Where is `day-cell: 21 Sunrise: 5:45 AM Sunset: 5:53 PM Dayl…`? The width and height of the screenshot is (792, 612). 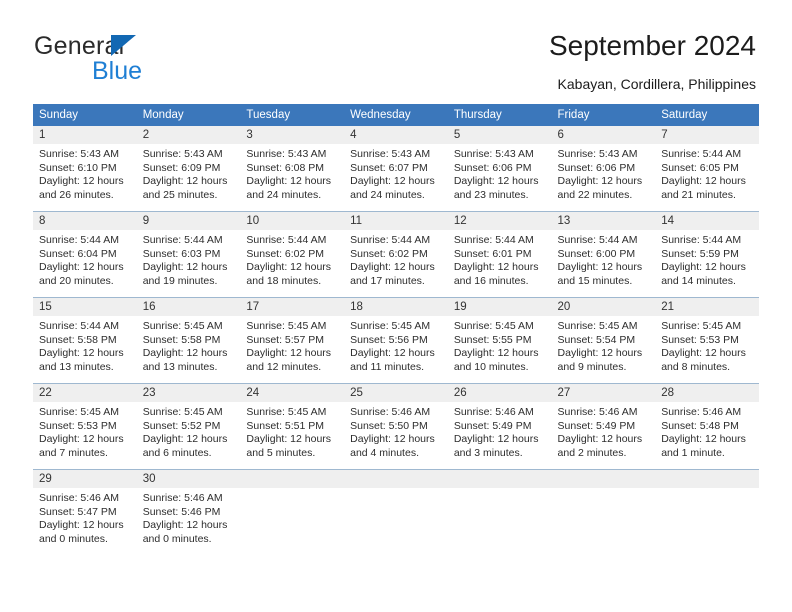
day-cell: 21 Sunrise: 5:45 AM Sunset: 5:53 PM Dayl… is located at coordinates (707, 340).